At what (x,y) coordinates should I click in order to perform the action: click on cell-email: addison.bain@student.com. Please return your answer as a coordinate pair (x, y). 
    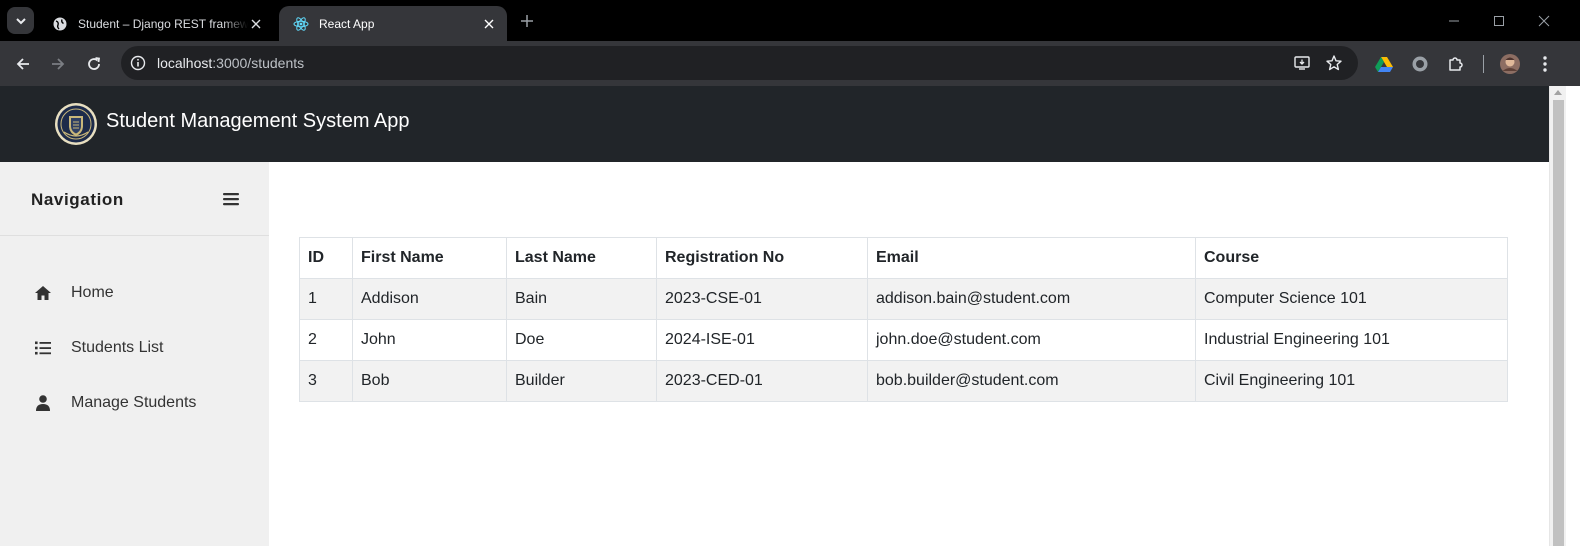
    Looking at the image, I should click on (1031, 299).